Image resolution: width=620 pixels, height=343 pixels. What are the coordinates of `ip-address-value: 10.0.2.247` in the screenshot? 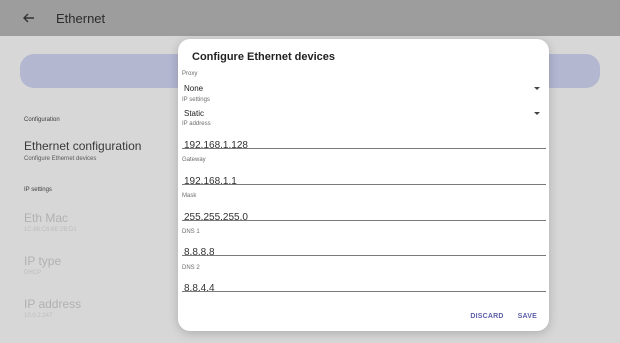 It's located at (38, 316).